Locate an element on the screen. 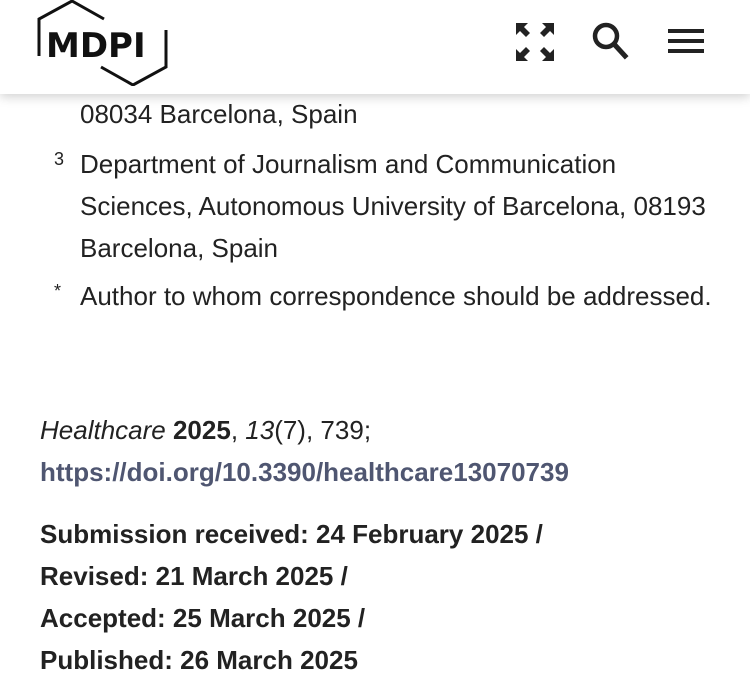  hamburger-menu-icon is located at coordinates (686, 41).